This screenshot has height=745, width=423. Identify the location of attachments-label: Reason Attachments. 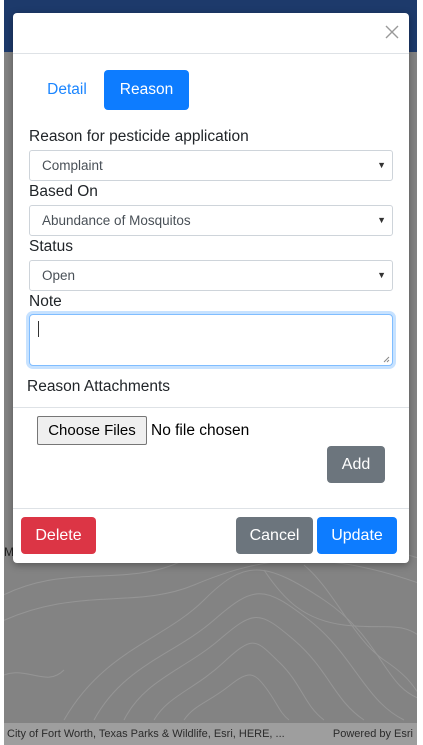
(99, 386).